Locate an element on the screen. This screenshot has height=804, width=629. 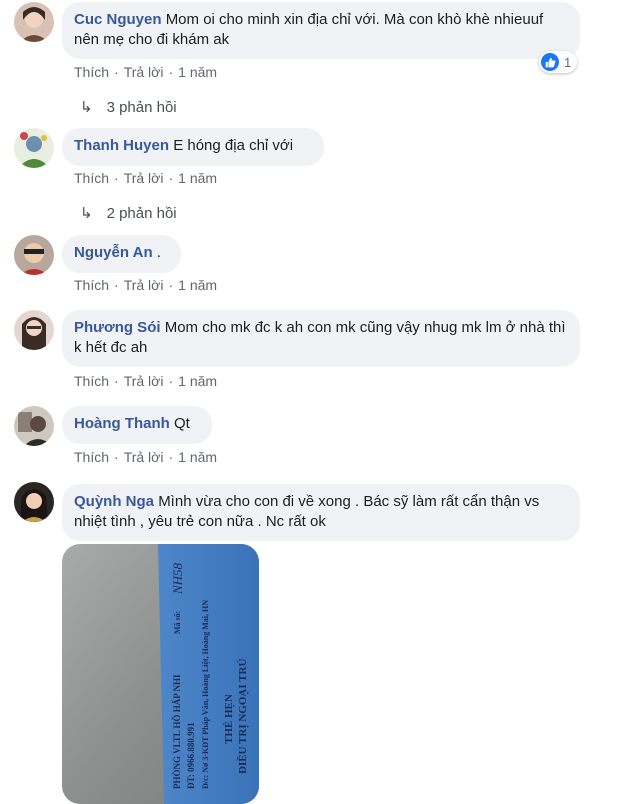
view-replies-link: ↳ 3 phản hồi is located at coordinates (128, 107).